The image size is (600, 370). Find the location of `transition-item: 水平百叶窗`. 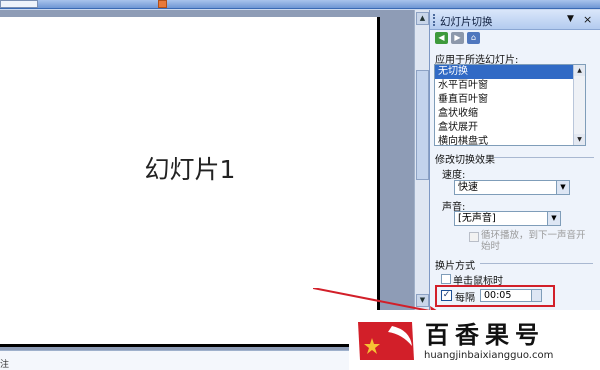

transition-item: 水平百叶窗 is located at coordinates (510, 86).